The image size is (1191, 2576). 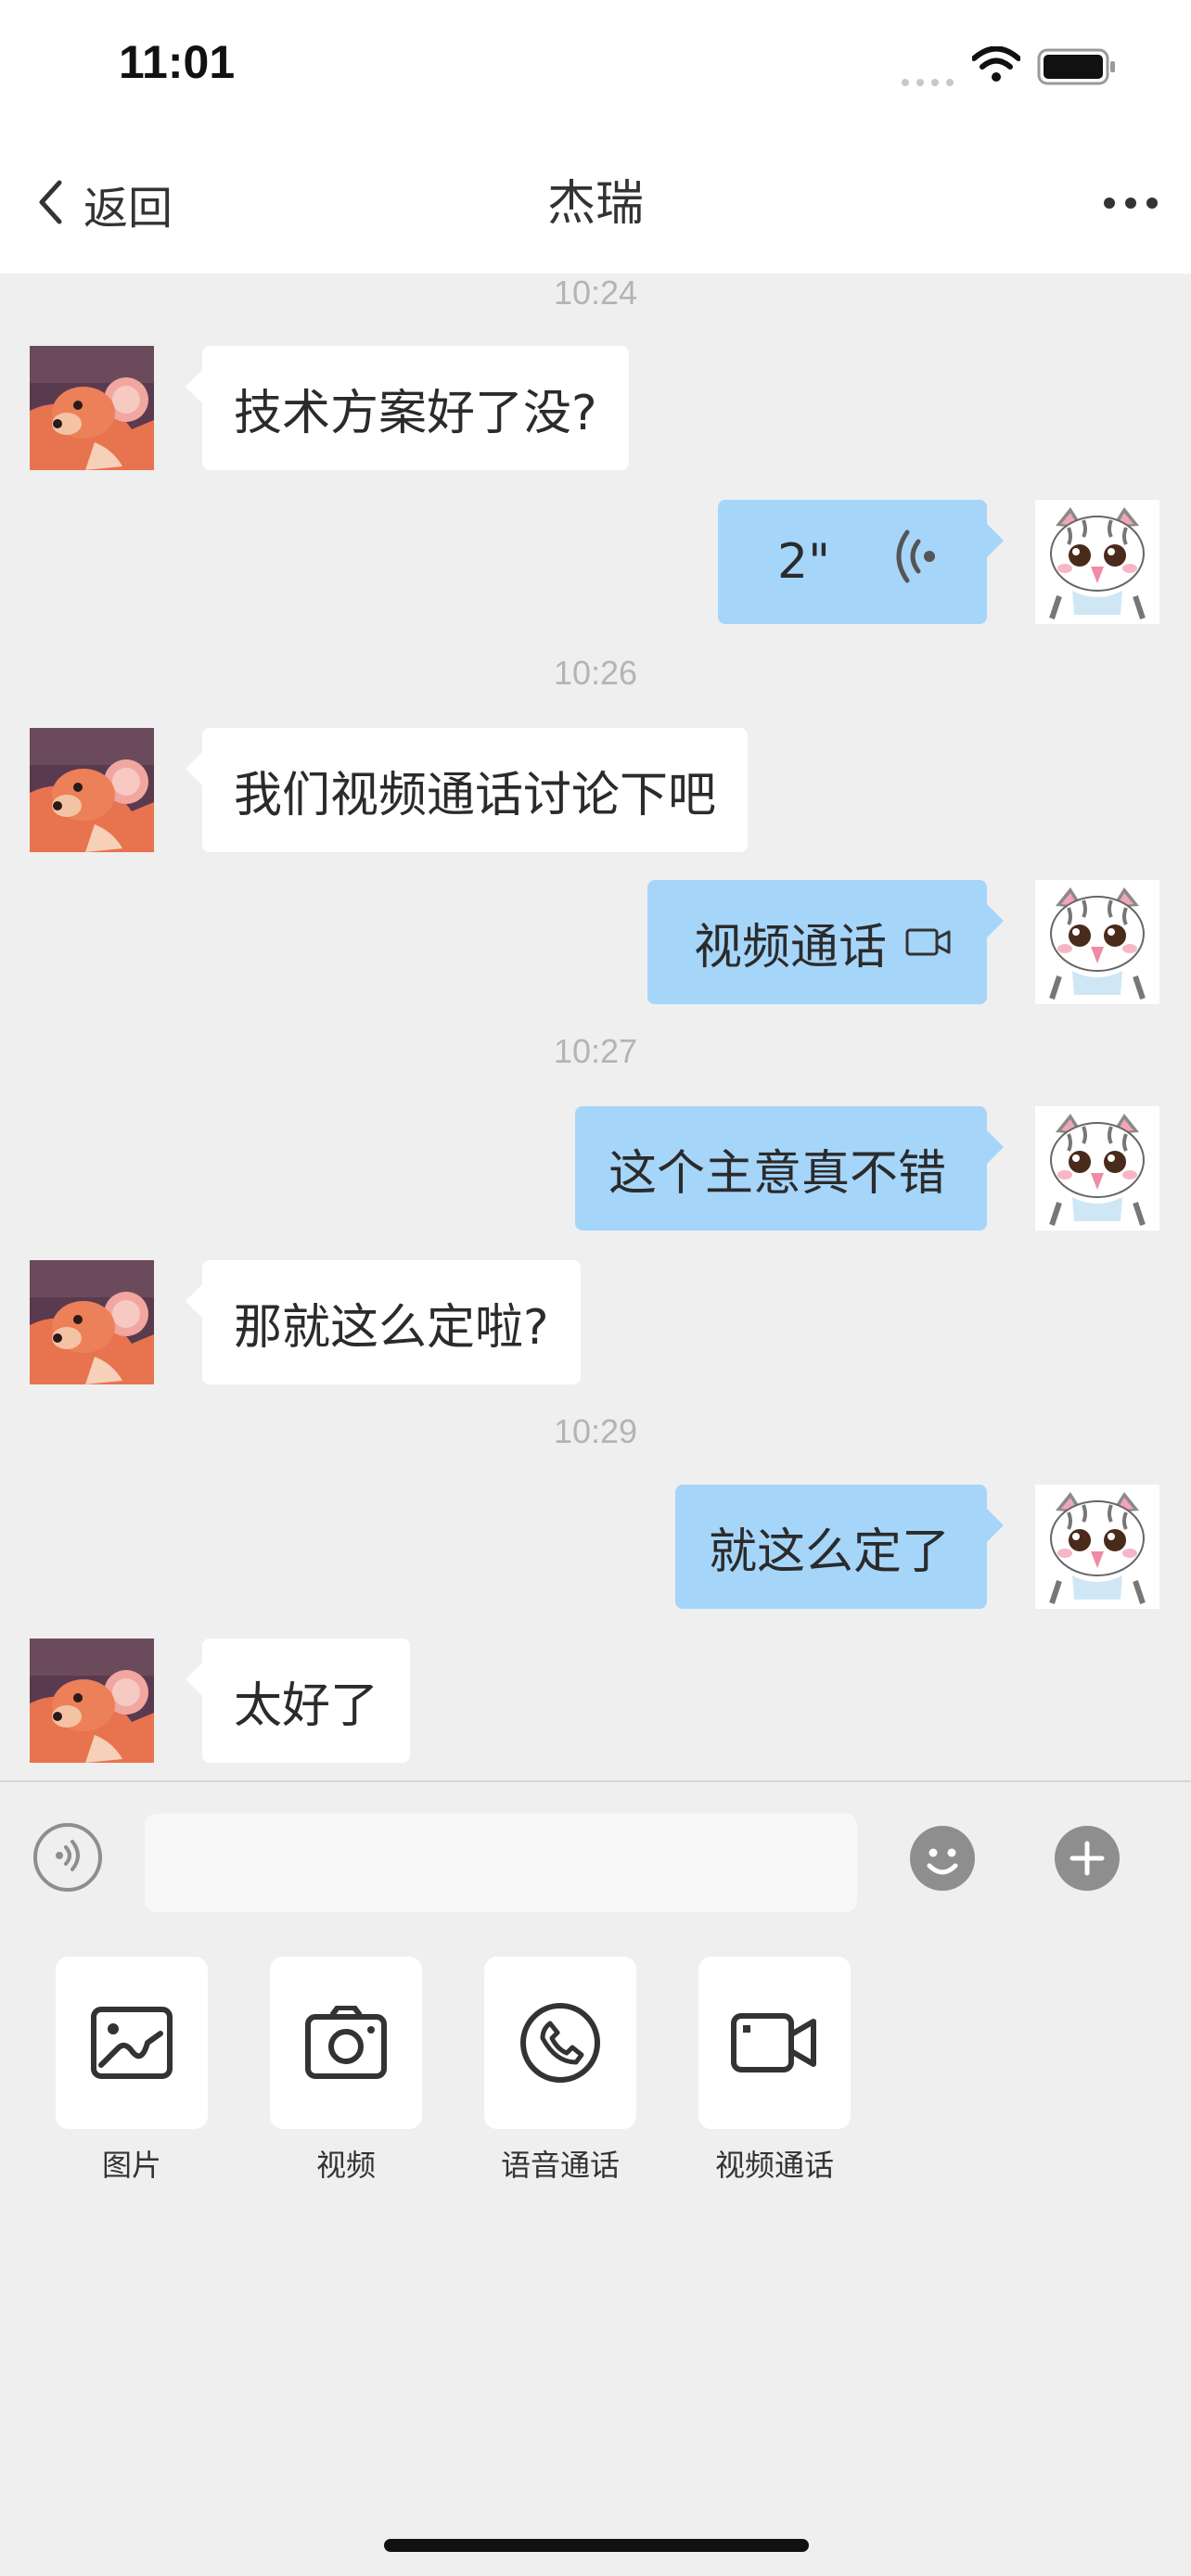 I want to click on tool-video: 视频, so click(x=346, y=2071).